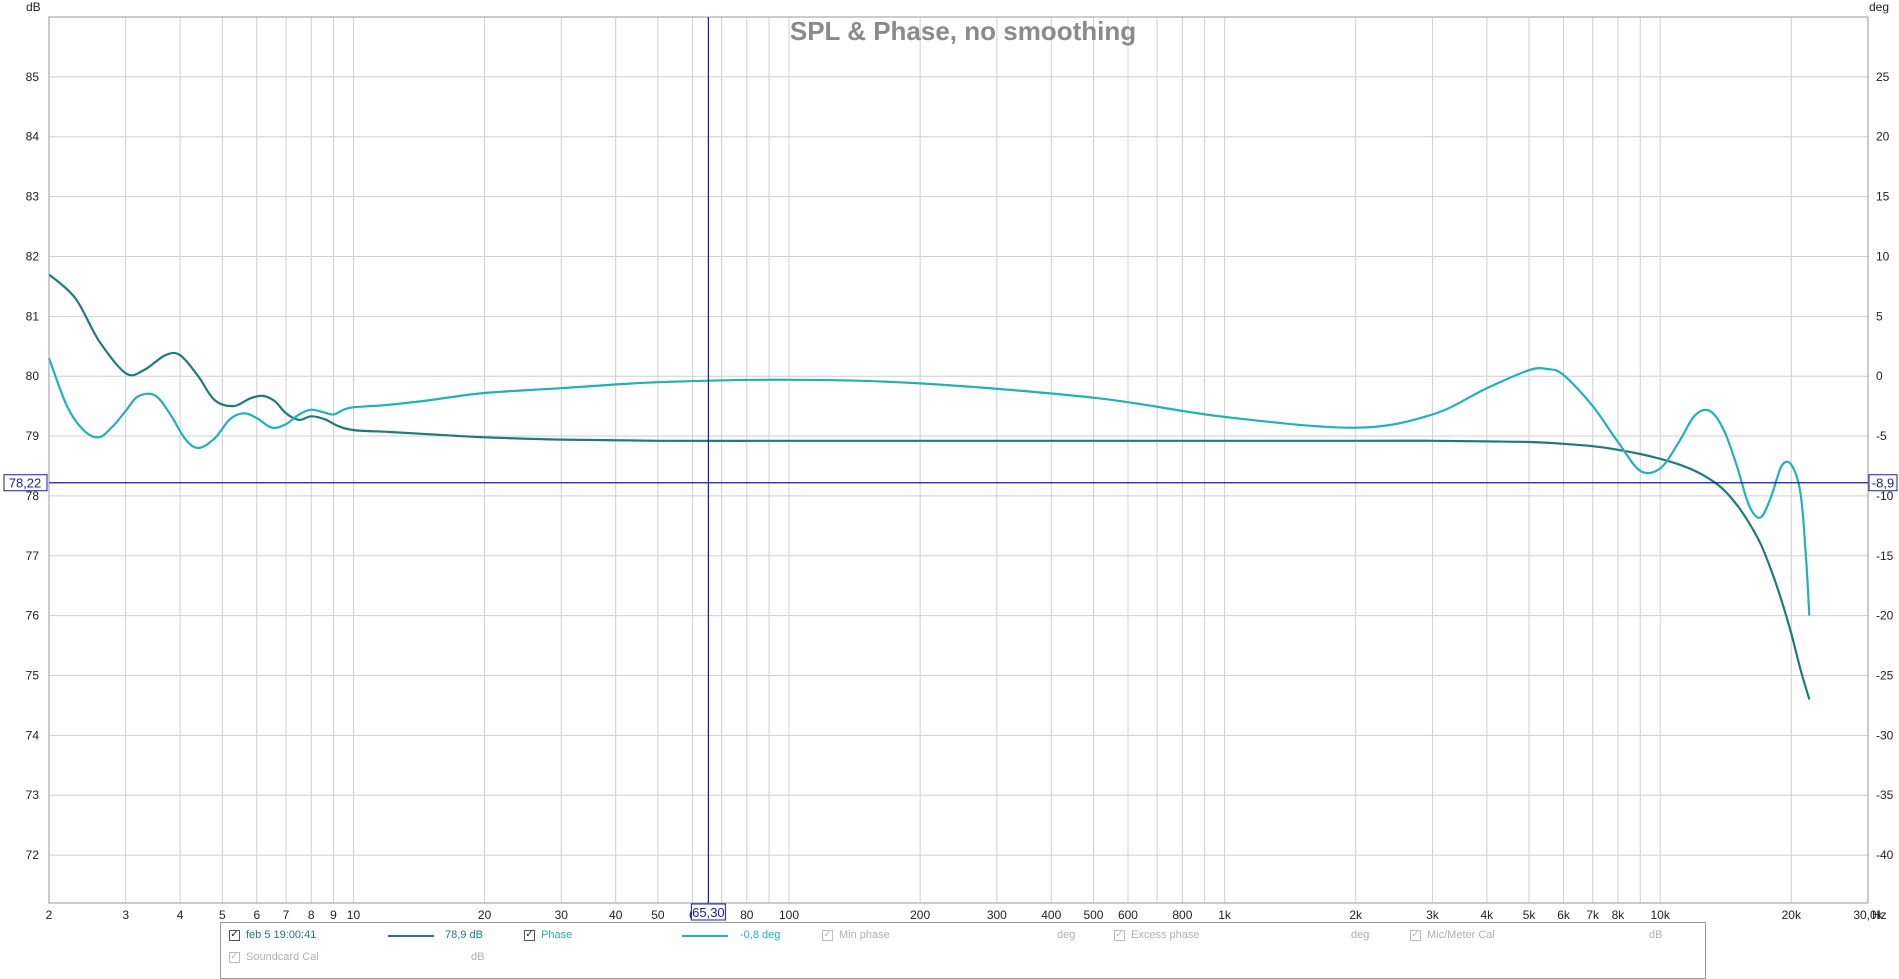 The width and height of the screenshot is (1899, 979). I want to click on legend-value-excess-phase: deg, so click(1360, 935).